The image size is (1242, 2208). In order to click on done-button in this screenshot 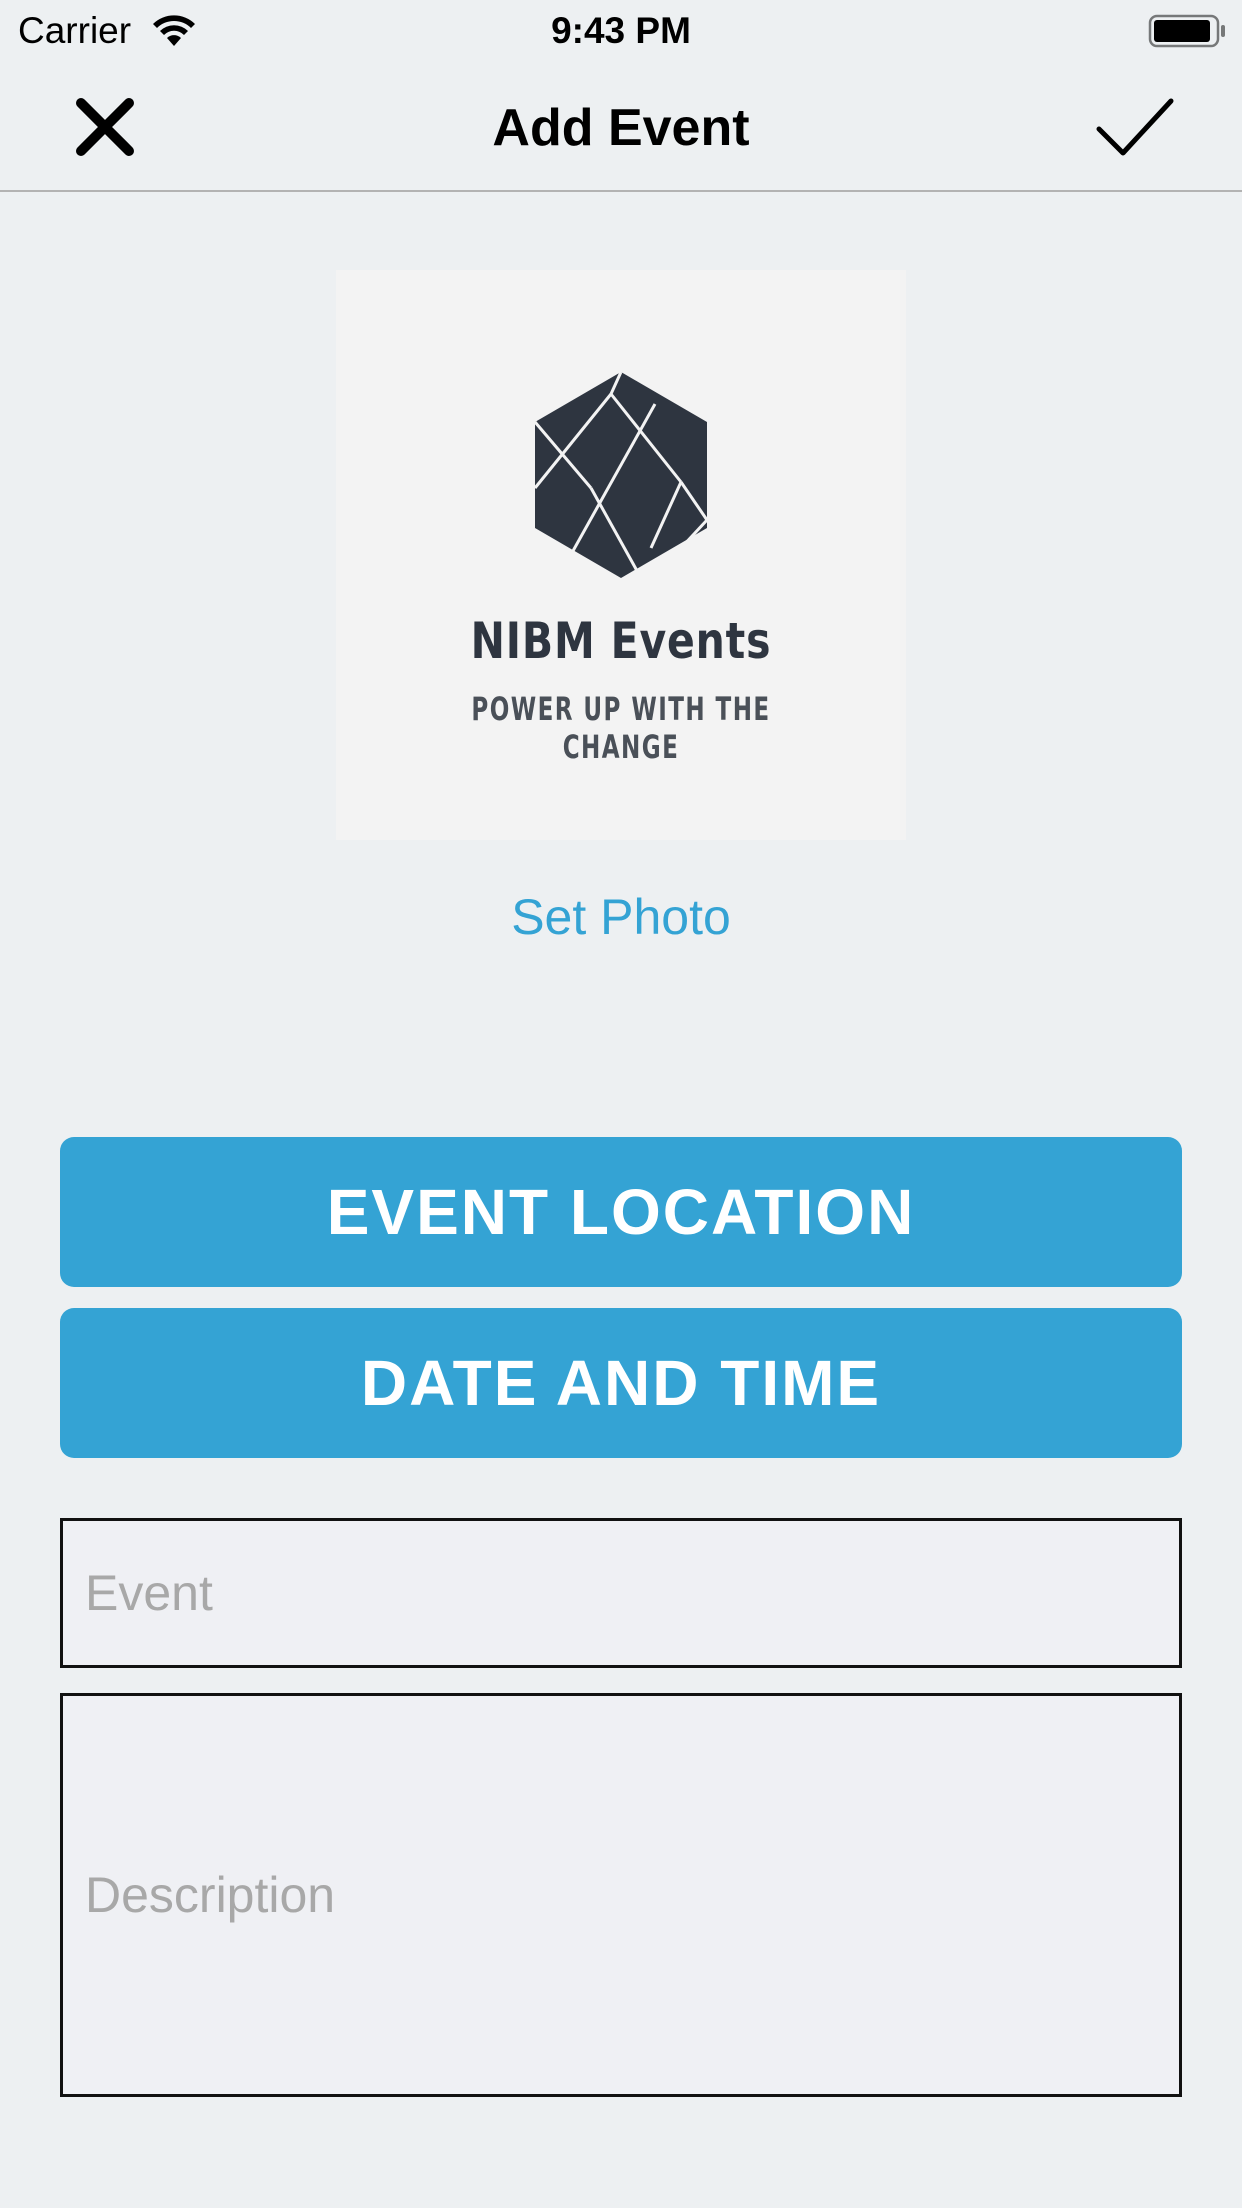, I will do `click(1135, 127)`.